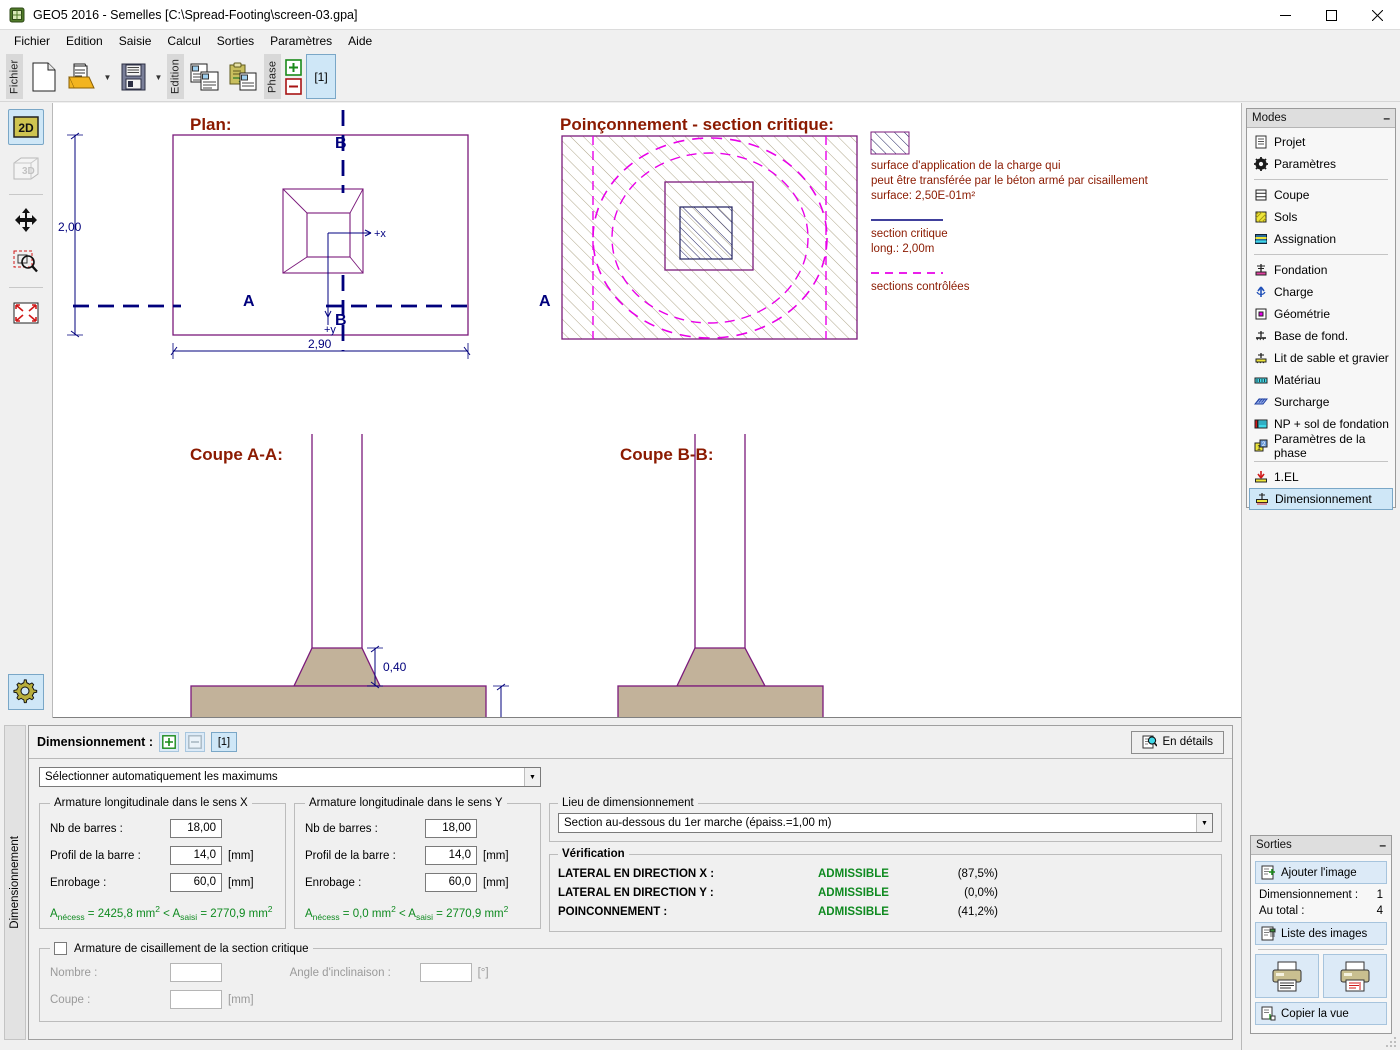 The height and width of the screenshot is (1050, 1400). I want to click on print-preview-button, so click(1355, 976).